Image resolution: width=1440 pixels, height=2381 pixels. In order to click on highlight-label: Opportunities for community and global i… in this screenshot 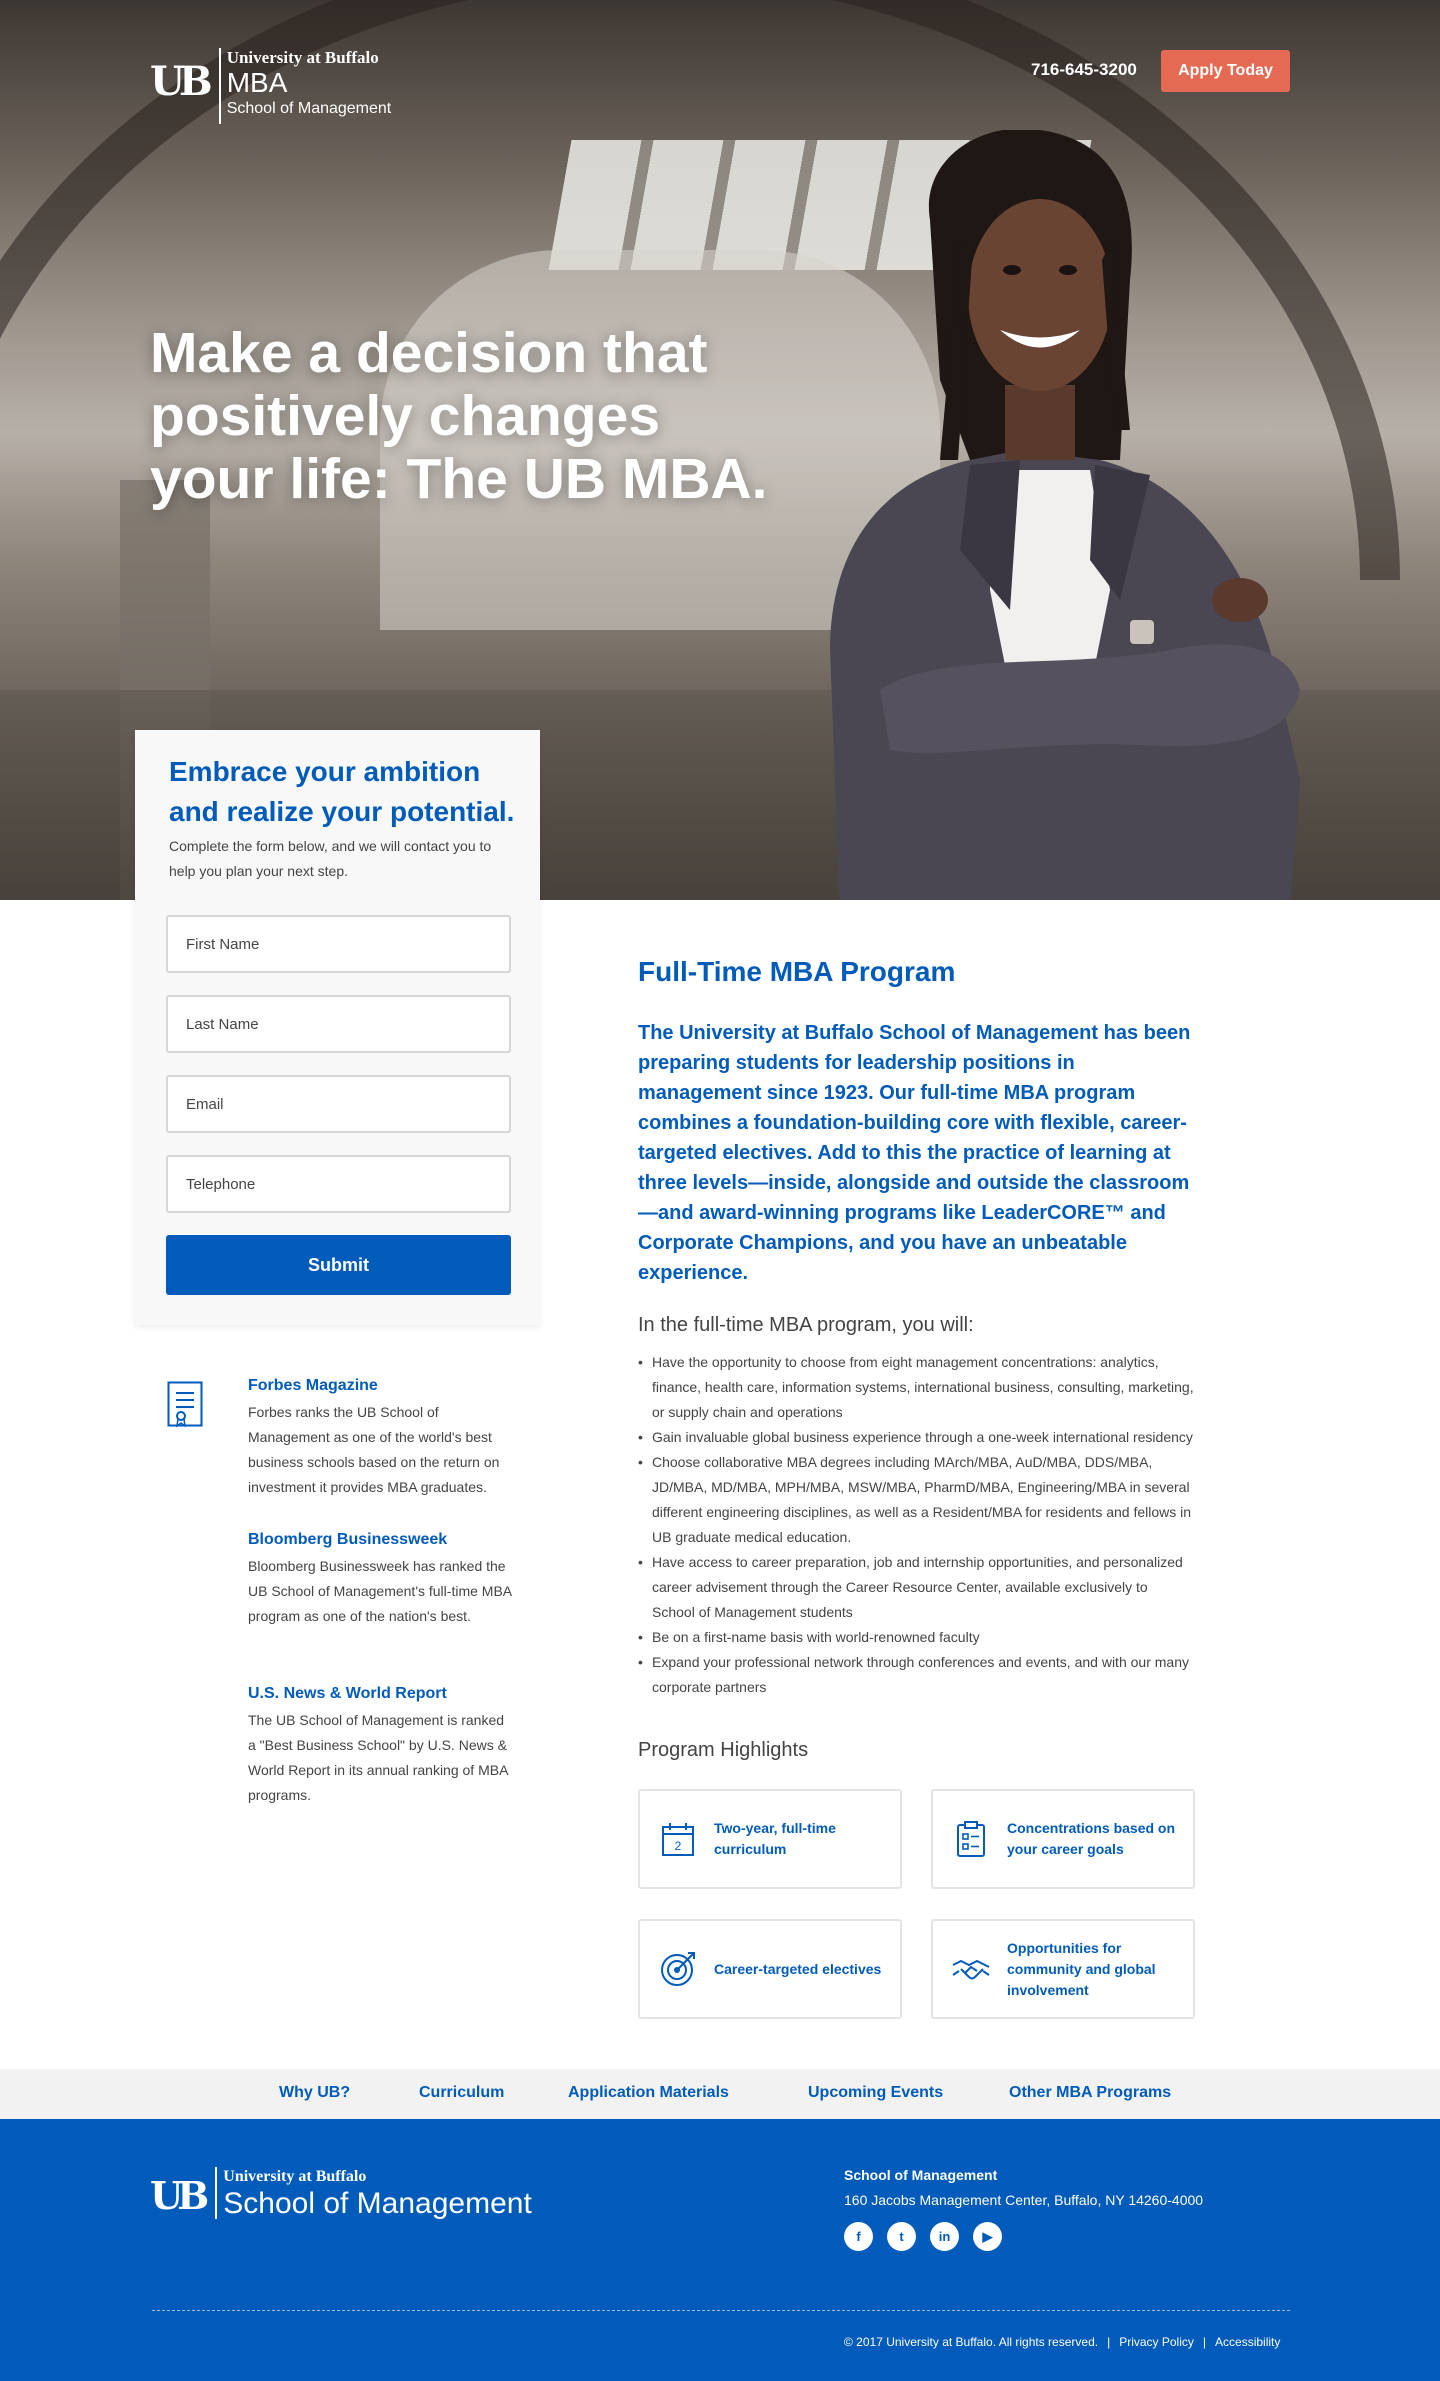, I will do `click(1081, 1968)`.